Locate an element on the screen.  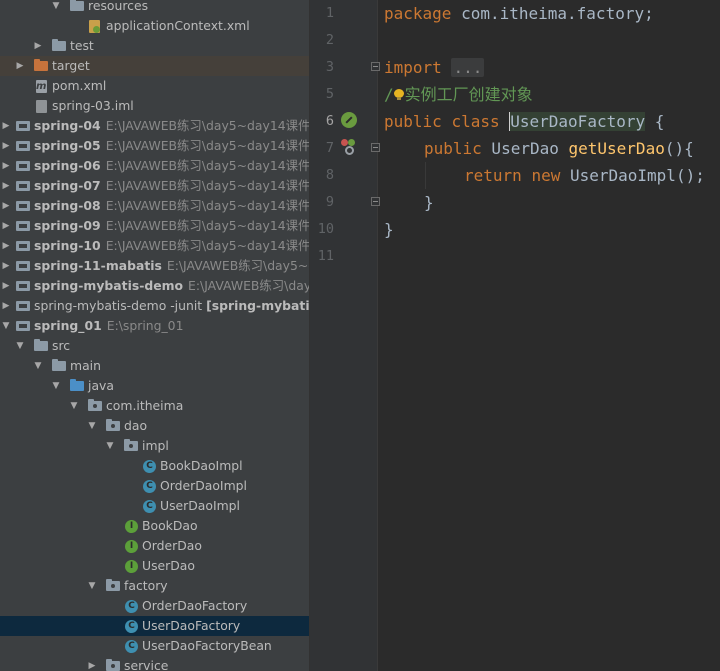
tree-item-orderdao: I OrderDao is located at coordinates (154, 546).